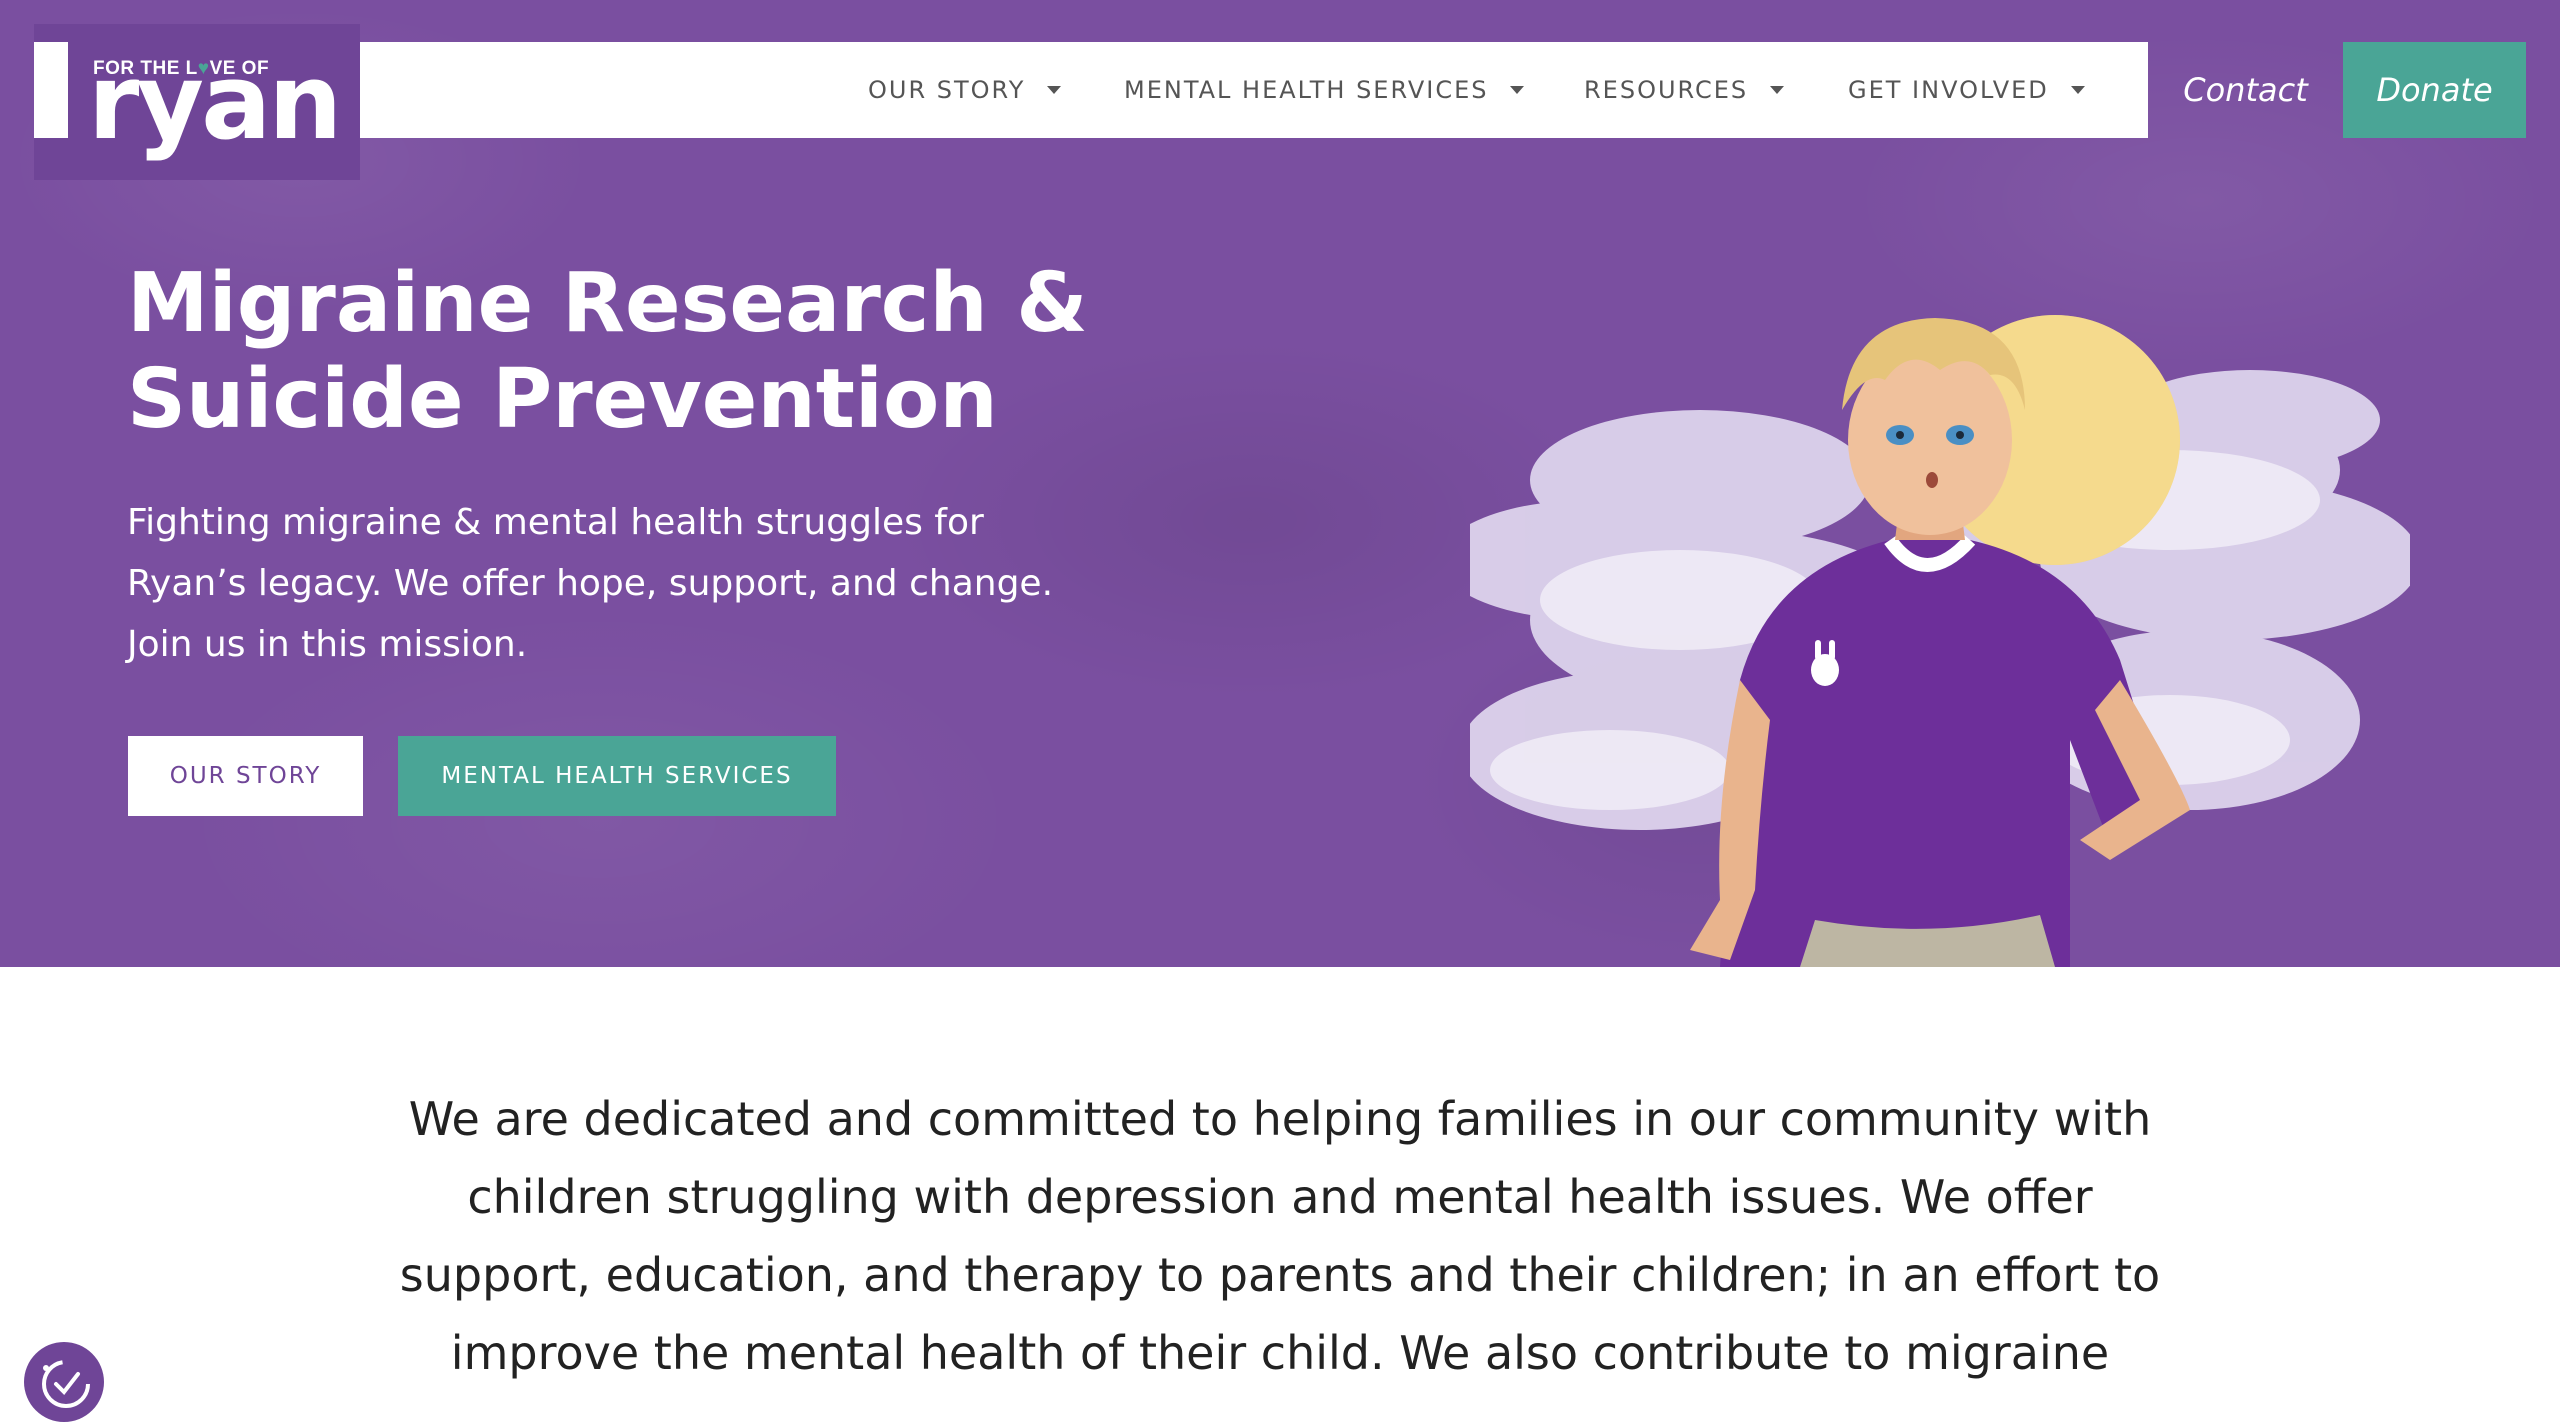 Image resolution: width=2560 pixels, height=1427 pixels. I want to click on accessibility-icon, so click(66, 1384).